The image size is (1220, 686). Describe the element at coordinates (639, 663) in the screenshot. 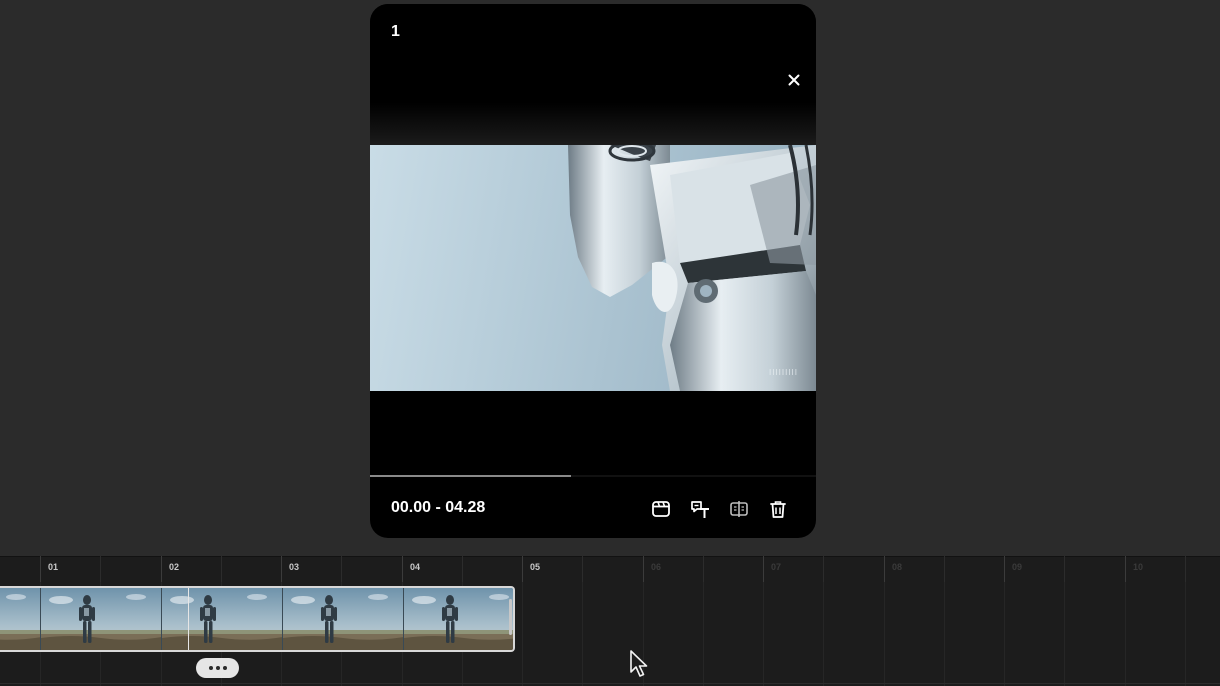

I see `mouse-pointer-icon` at that location.